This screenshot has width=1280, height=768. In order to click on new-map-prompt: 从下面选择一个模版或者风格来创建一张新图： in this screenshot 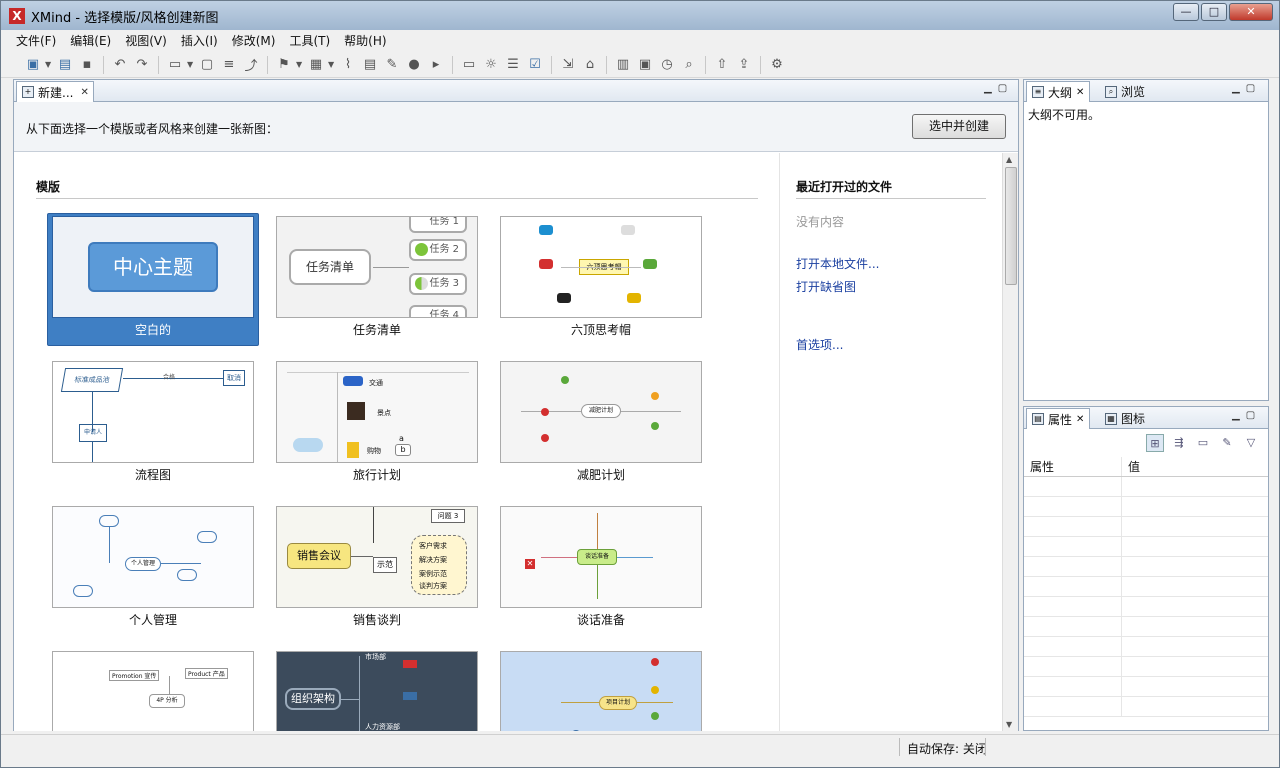, I will do `click(152, 129)`.